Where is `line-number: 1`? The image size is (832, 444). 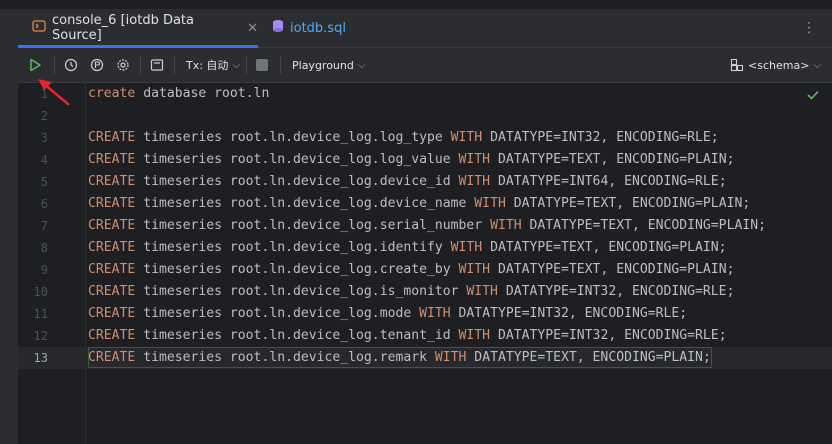
line-number: 1 is located at coordinates (44, 94).